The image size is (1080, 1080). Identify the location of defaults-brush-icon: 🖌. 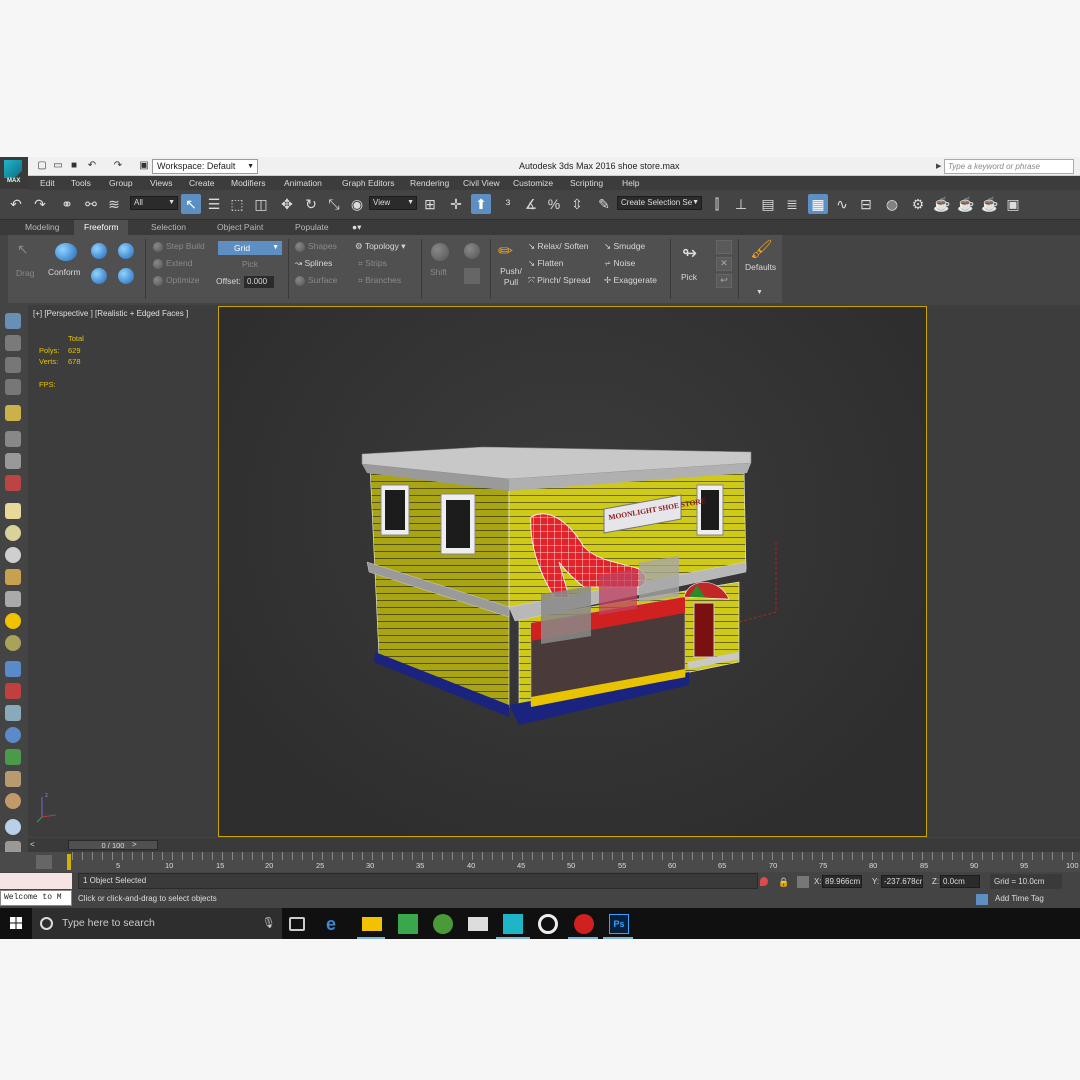
(761, 250).